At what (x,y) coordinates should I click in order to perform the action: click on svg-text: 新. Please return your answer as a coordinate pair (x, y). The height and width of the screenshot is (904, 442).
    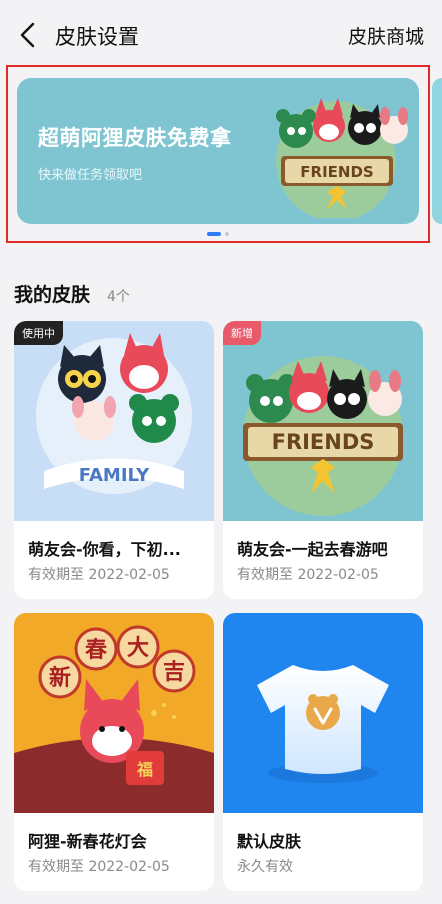
    Looking at the image, I should click on (60, 678).